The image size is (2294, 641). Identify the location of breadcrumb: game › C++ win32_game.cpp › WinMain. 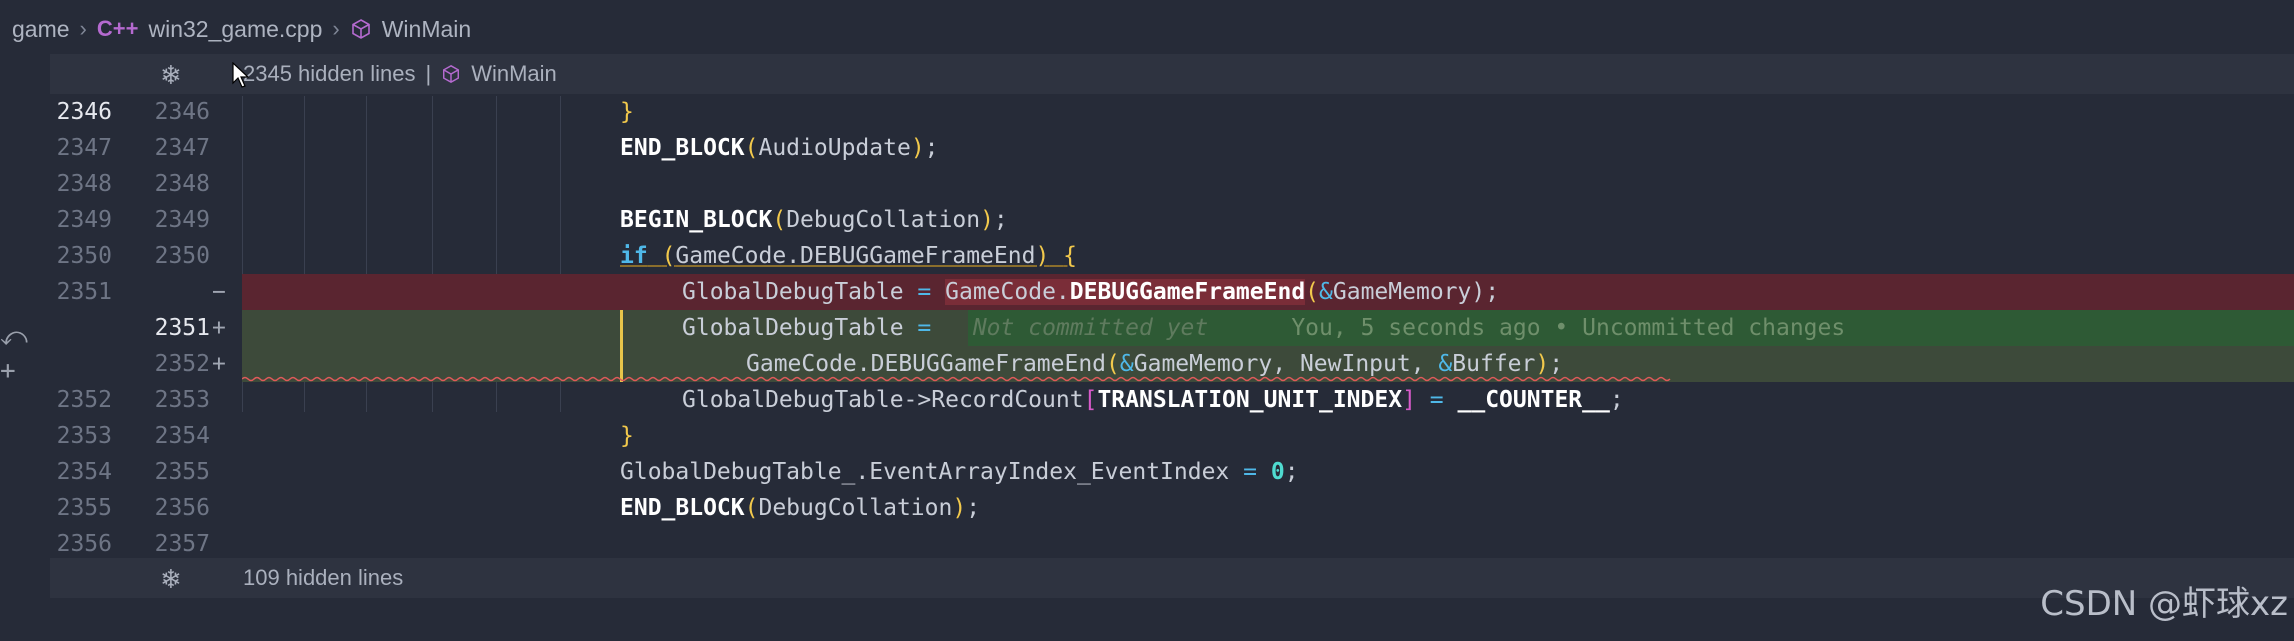
(1147, 29).